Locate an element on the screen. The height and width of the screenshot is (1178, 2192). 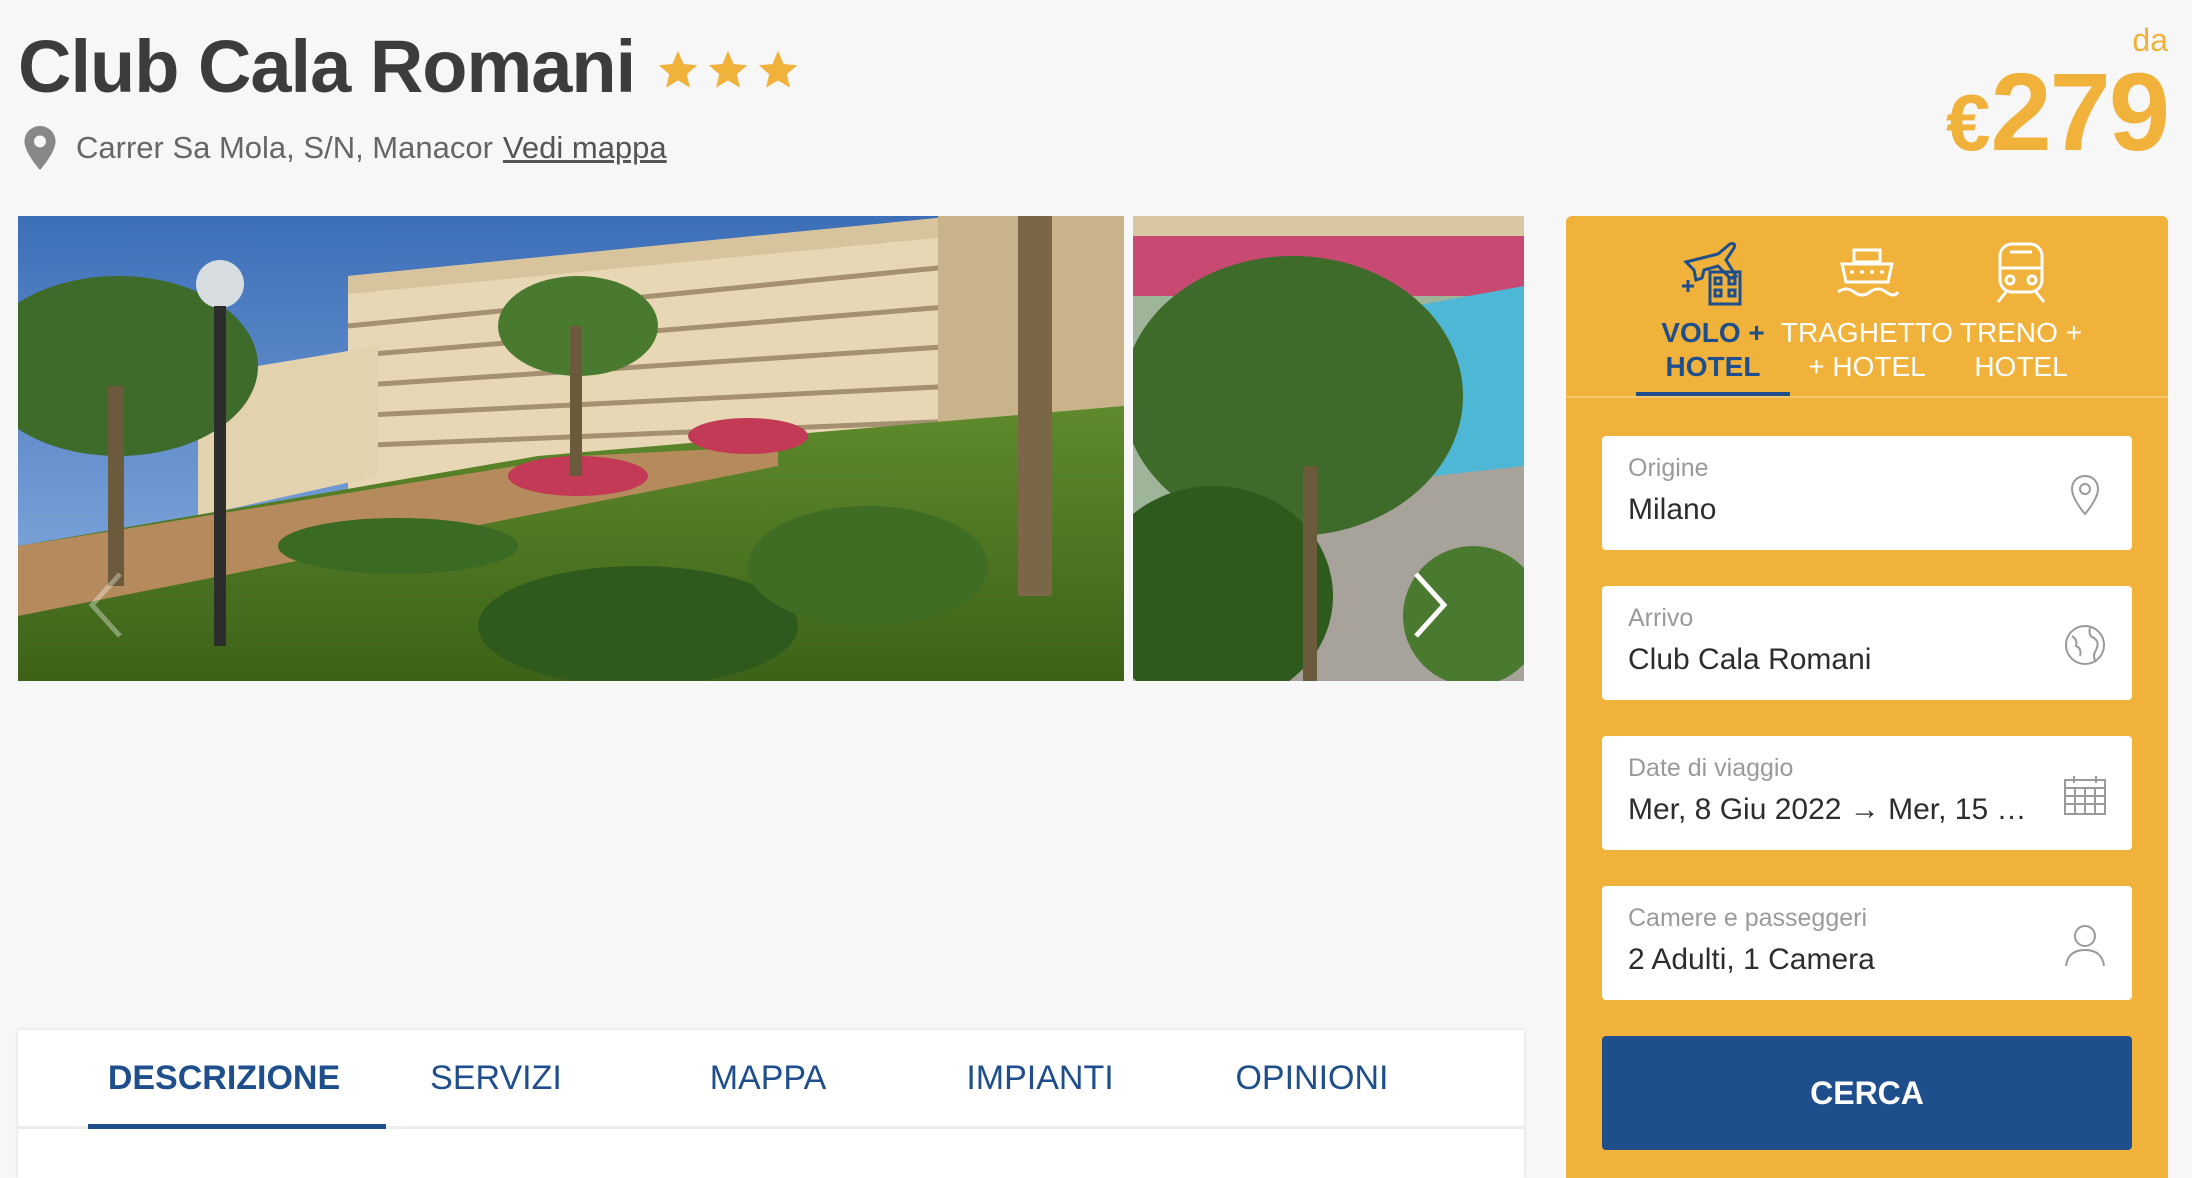
gallery-next-arrow-icon is located at coordinates (1430, 605).